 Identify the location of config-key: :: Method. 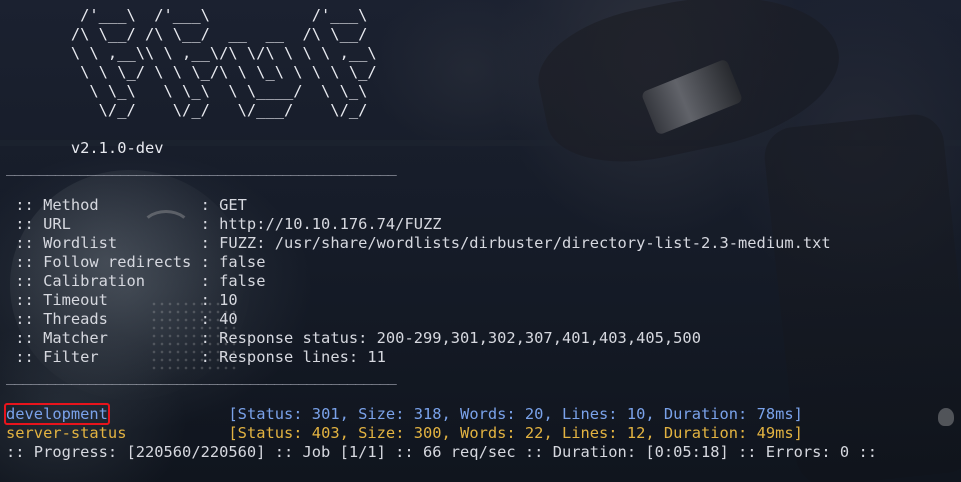
(103, 205).